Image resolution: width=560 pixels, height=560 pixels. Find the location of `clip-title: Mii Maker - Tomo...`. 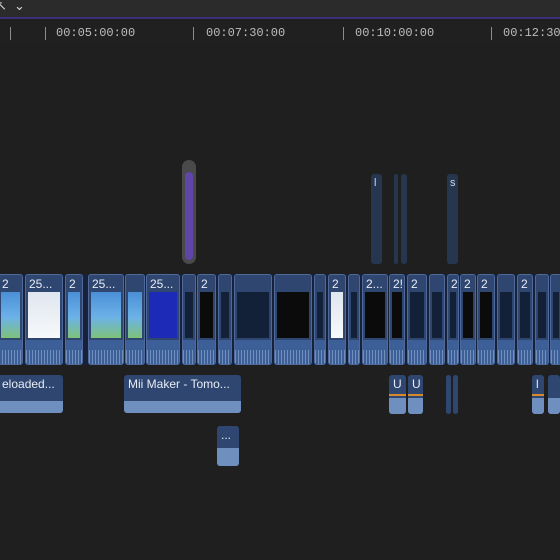

clip-title: Mii Maker - Tomo... is located at coordinates (179, 384).